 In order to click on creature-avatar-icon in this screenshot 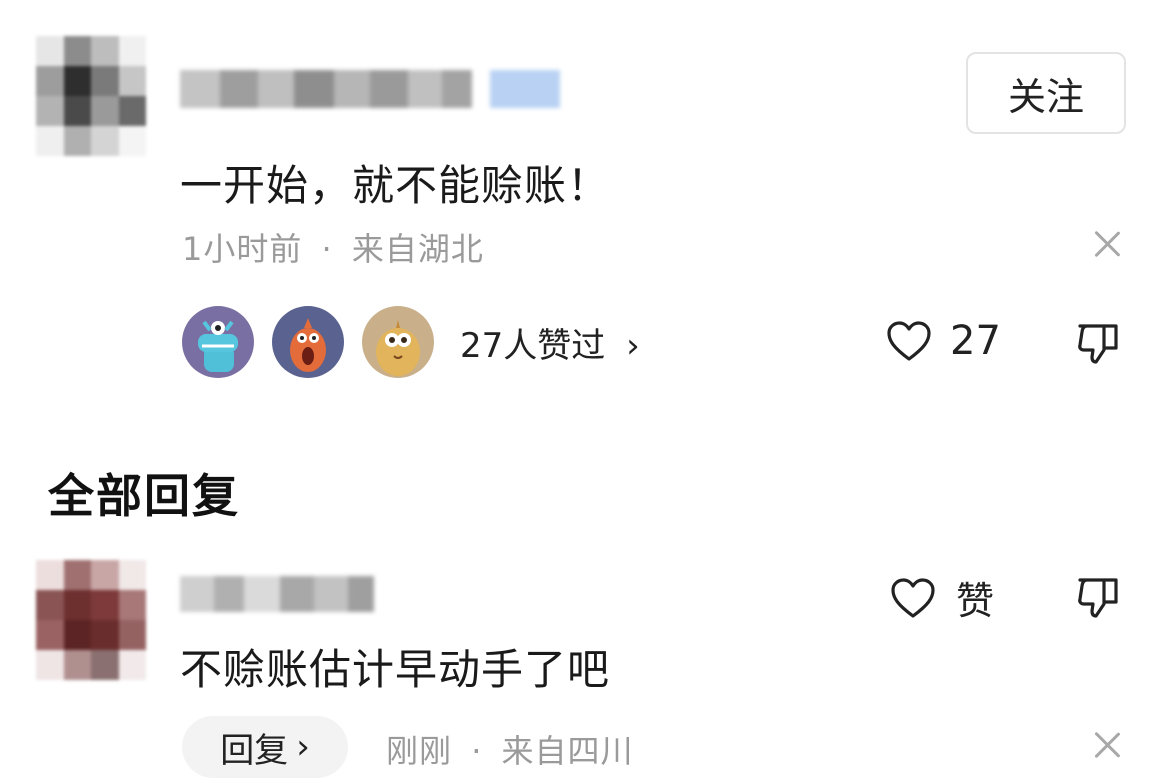, I will do `click(398, 348)`.